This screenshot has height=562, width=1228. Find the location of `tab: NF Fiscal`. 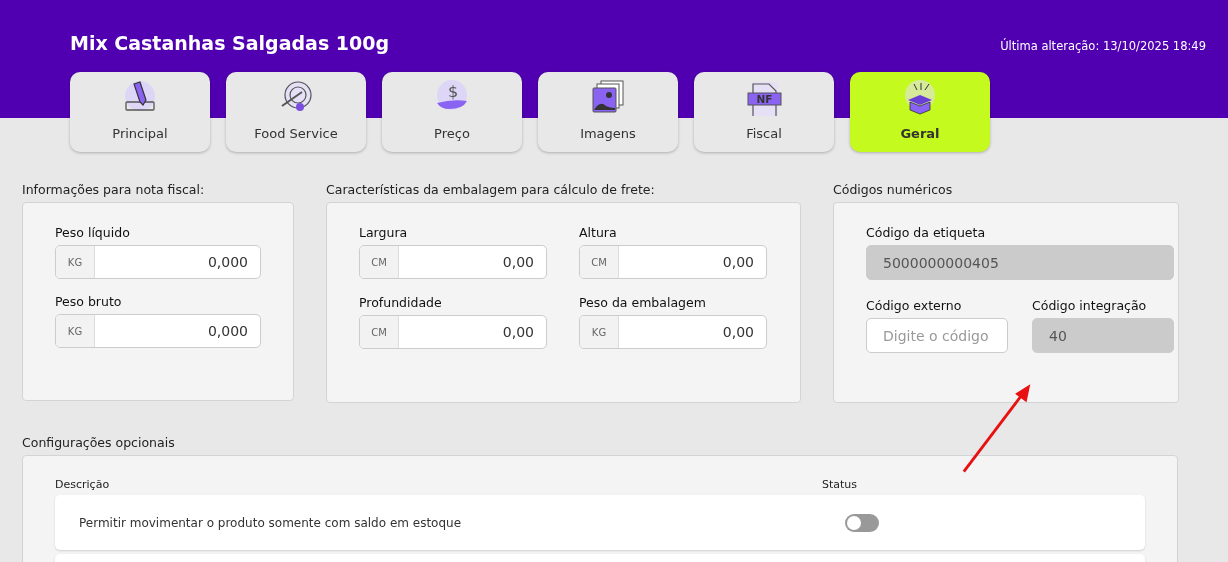

tab: NF Fiscal is located at coordinates (764, 112).